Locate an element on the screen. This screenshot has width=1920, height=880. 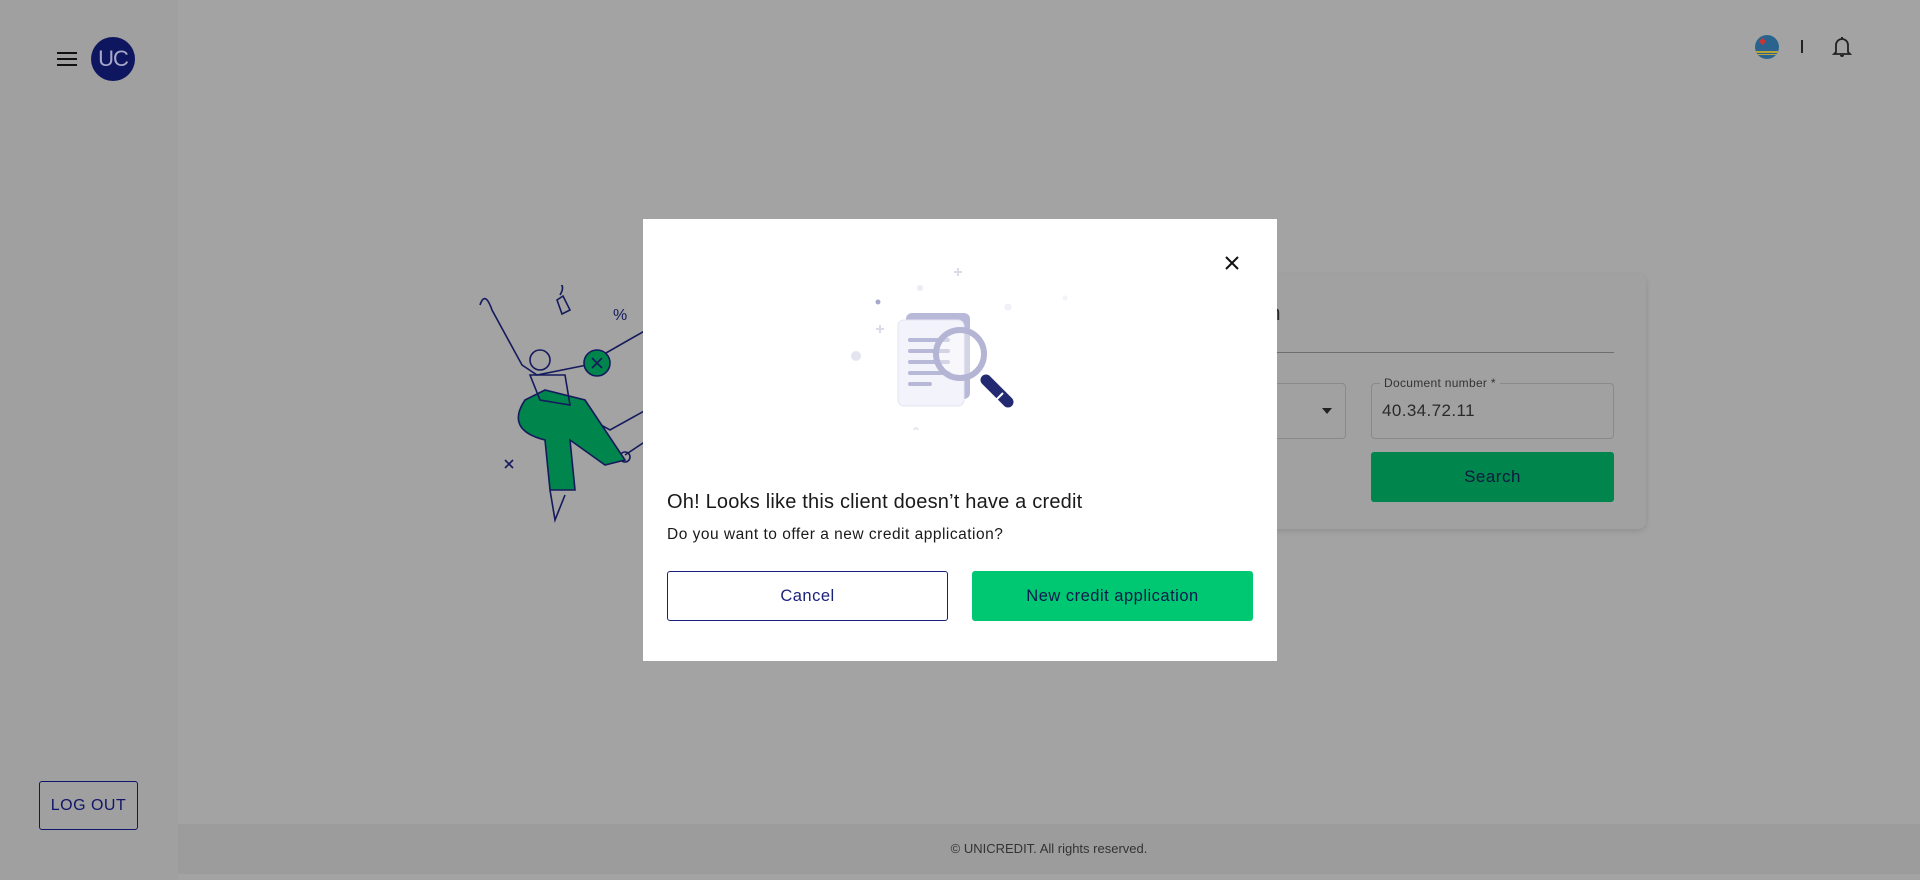
close-icon is located at coordinates (1232, 263).